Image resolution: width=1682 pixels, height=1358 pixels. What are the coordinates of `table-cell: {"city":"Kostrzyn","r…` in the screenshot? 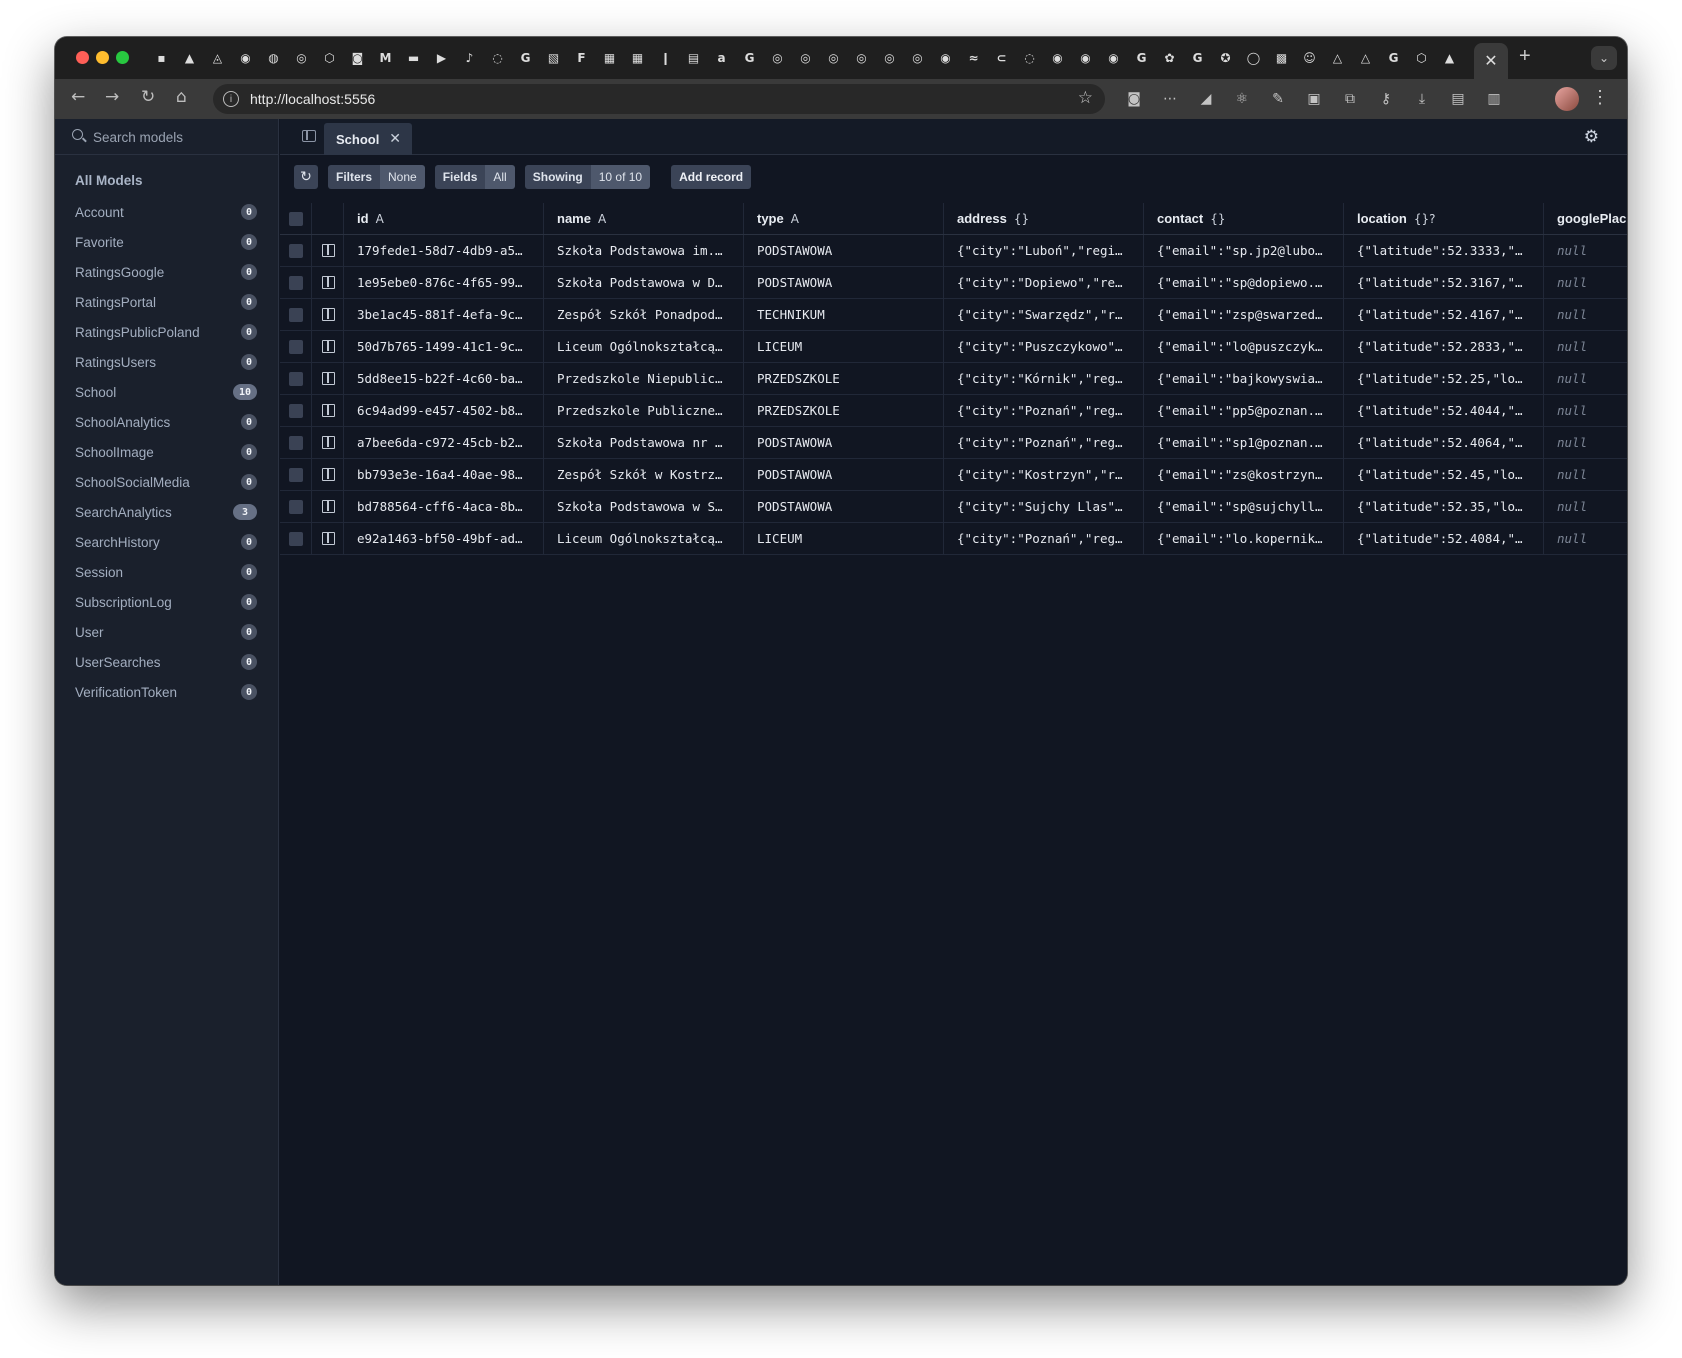 It's located at (1044, 474).